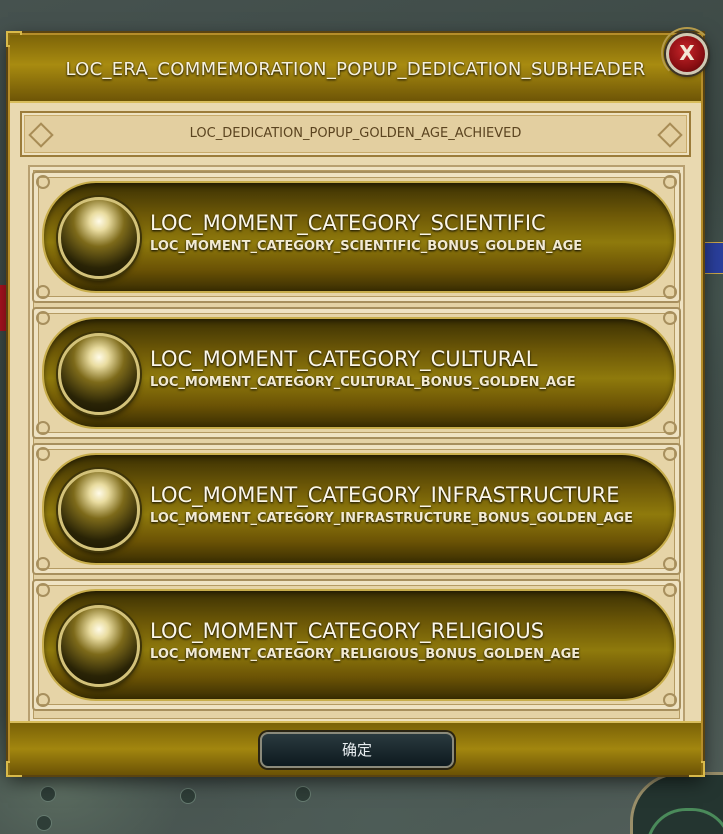 Image resolution: width=723 pixels, height=834 pixels. I want to click on dedication-title: LOC_MOMENT_CATEGORY_CULTURAL, so click(344, 359).